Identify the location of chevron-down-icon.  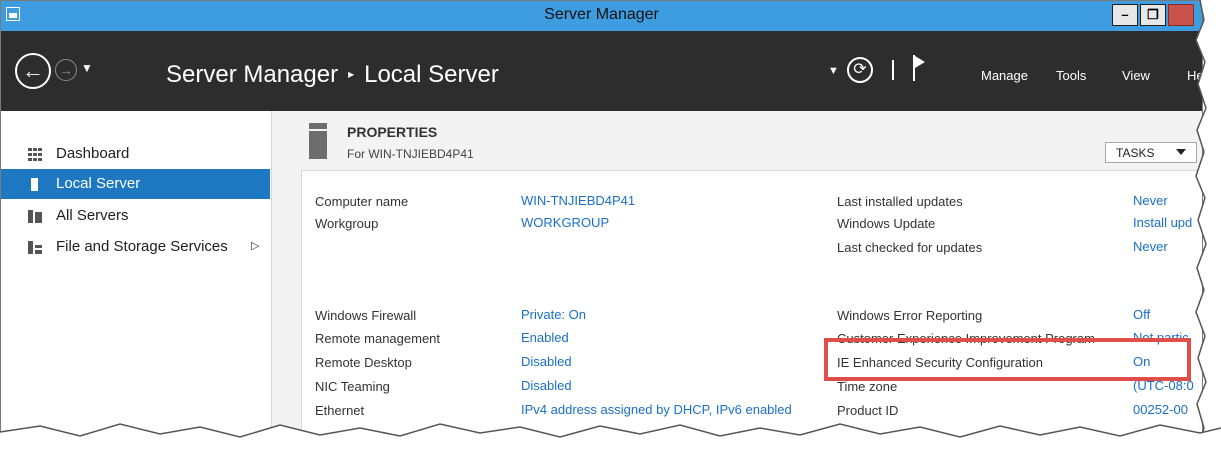
(1181, 152).